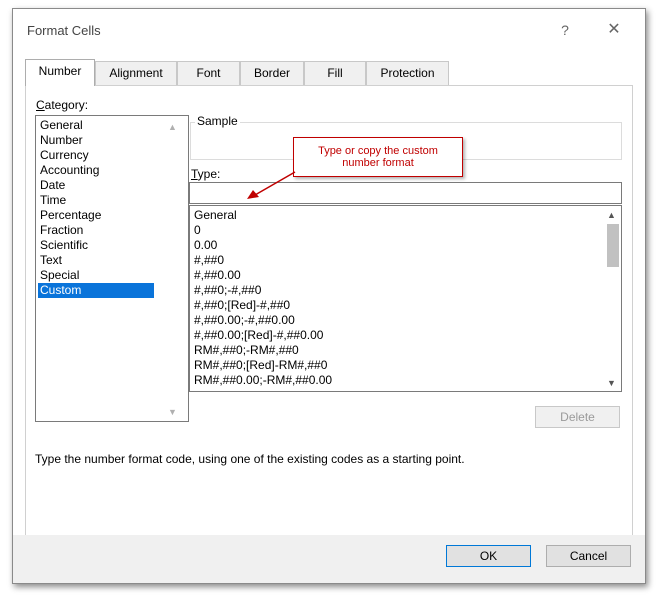 This screenshot has height=599, width=658. I want to click on tab-protection: Protection, so click(407, 73).